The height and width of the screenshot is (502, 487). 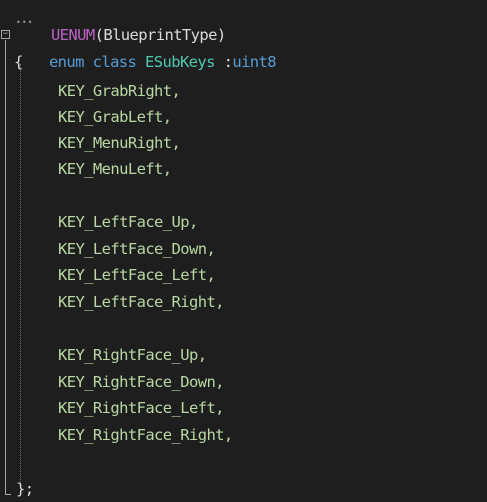 I want to click on enum-type-name: ESubKeys, so click(x=180, y=62).